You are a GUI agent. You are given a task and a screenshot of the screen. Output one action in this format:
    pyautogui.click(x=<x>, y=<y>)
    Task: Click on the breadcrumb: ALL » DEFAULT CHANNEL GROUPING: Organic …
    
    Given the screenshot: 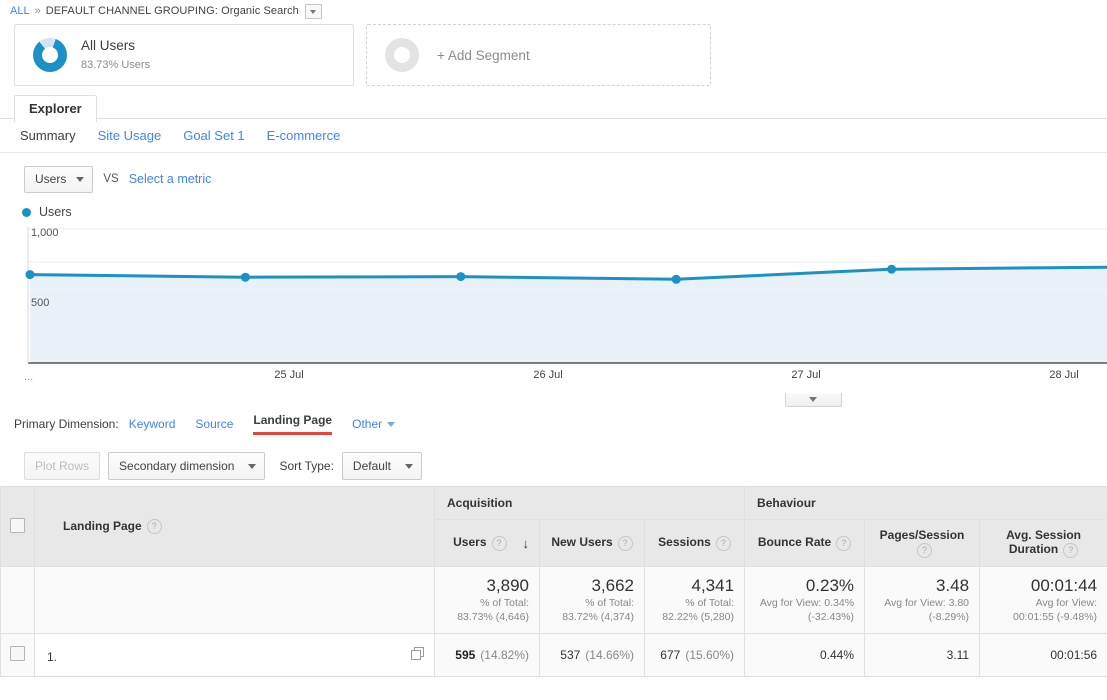 What is the action you would take?
    pyautogui.click(x=553, y=10)
    